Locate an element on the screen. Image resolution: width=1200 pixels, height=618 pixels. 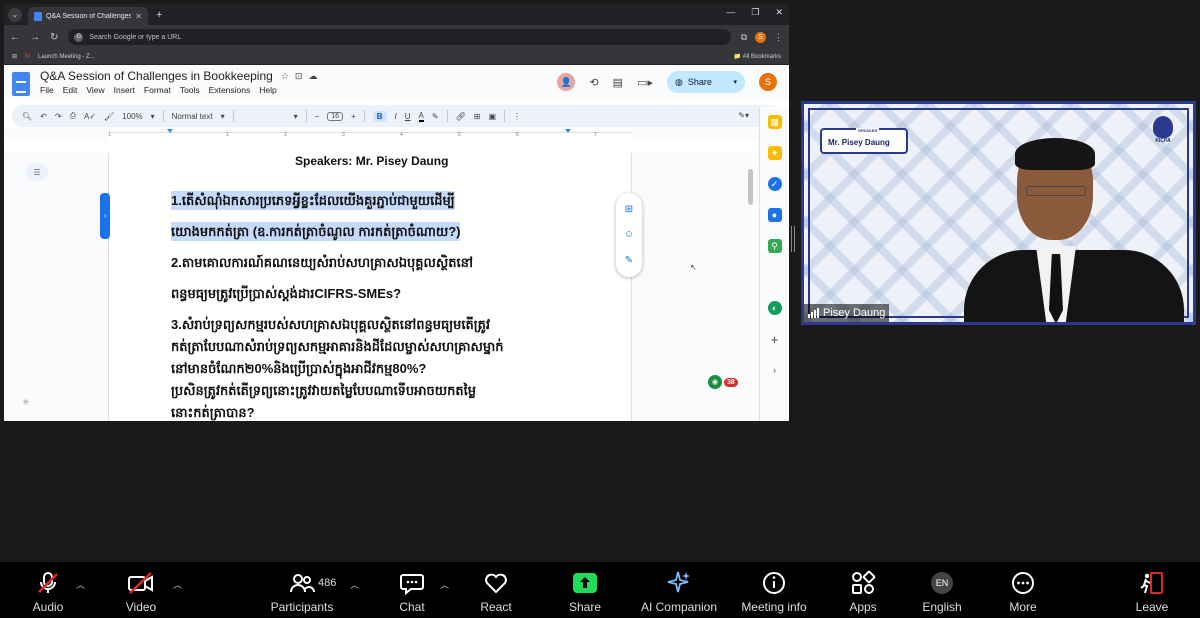
menu-item-extensions: Extensions is located at coordinates (230, 90).